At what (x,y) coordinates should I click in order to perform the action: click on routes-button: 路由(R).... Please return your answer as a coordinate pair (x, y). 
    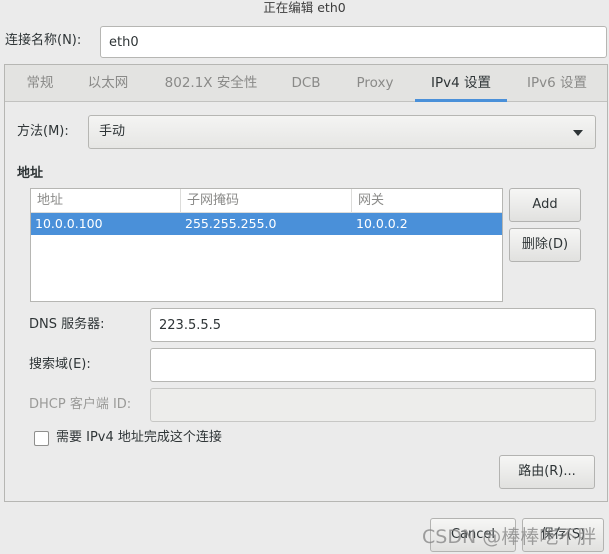
    Looking at the image, I should click on (547, 472).